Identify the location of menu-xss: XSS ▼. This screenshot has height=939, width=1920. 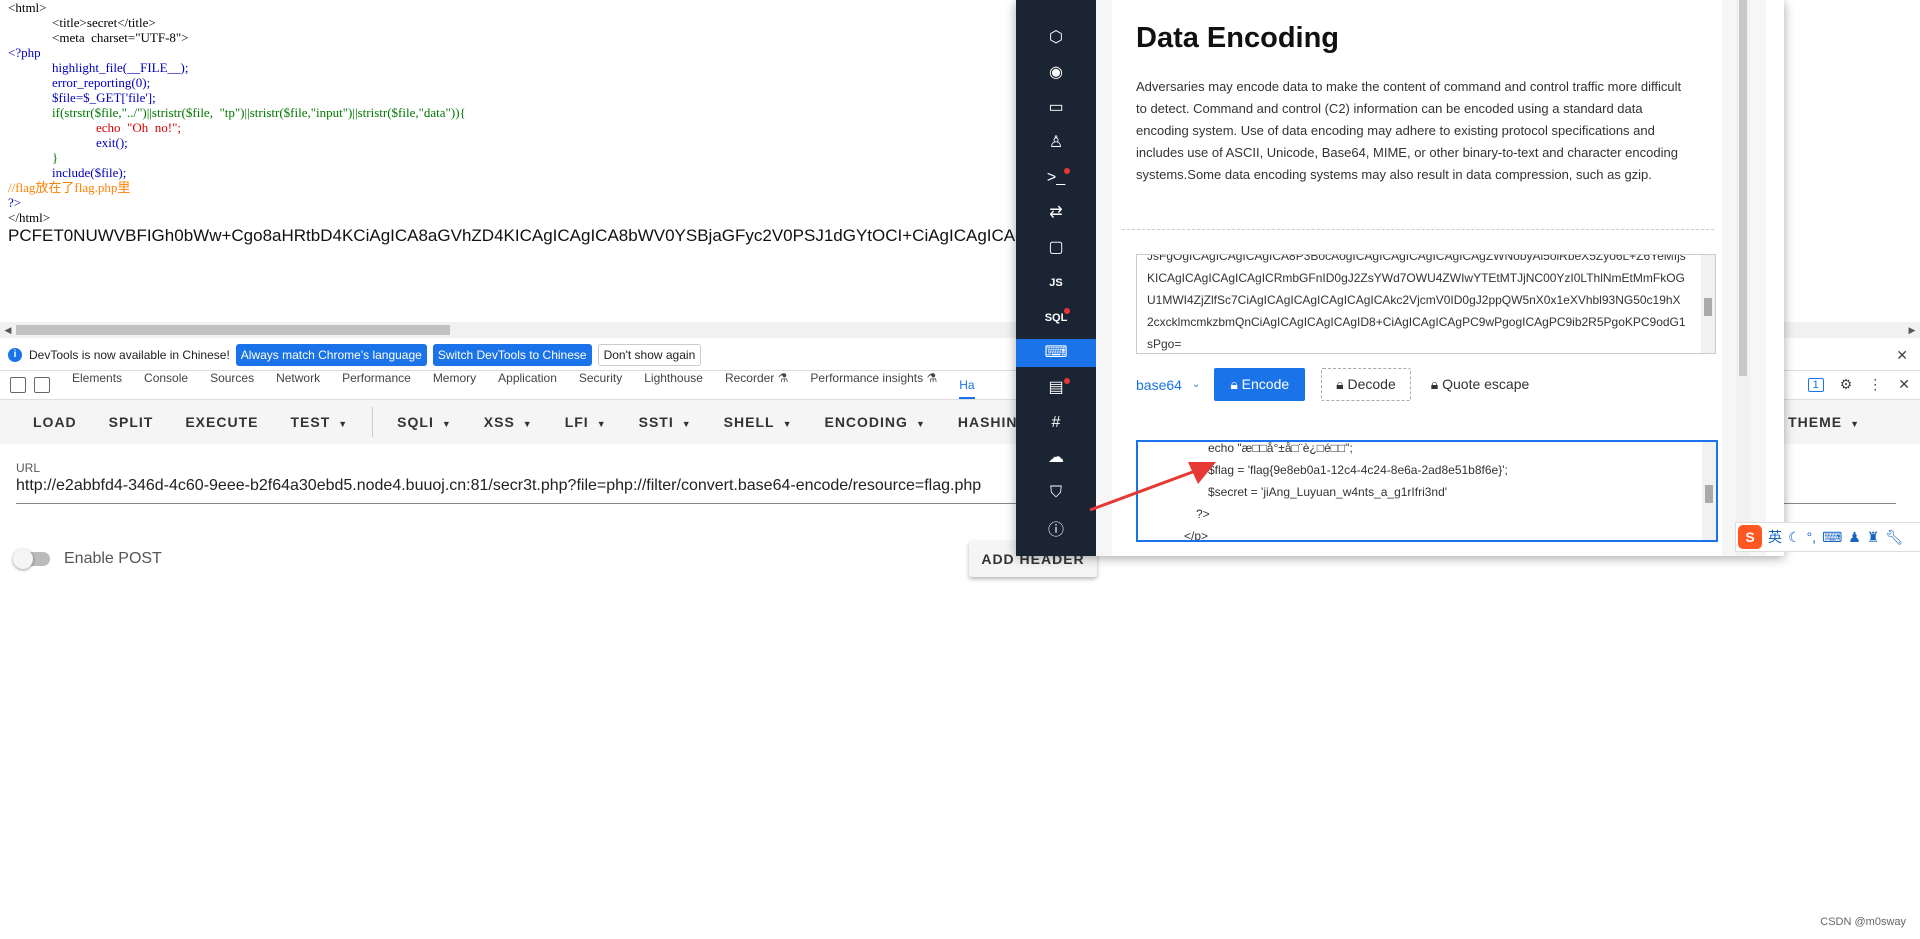
(508, 422).